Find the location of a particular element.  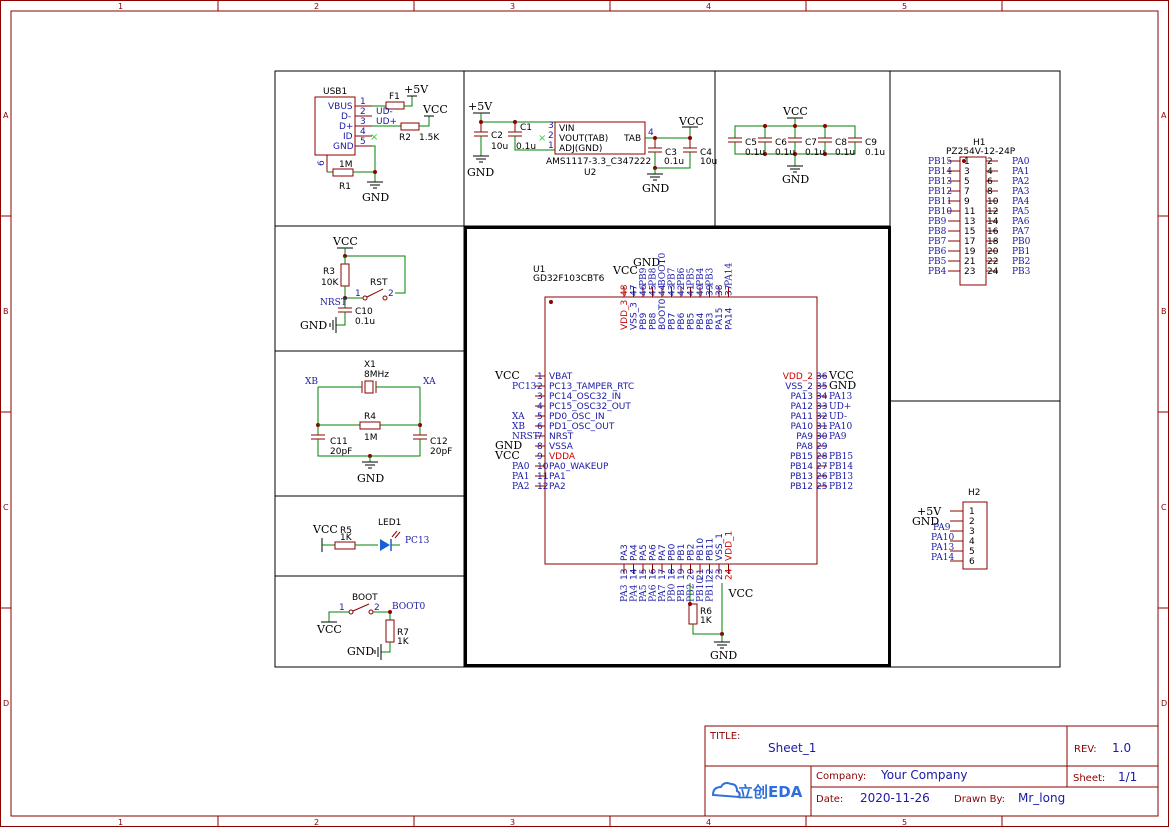

xtal-gnd: GND is located at coordinates (370, 478).